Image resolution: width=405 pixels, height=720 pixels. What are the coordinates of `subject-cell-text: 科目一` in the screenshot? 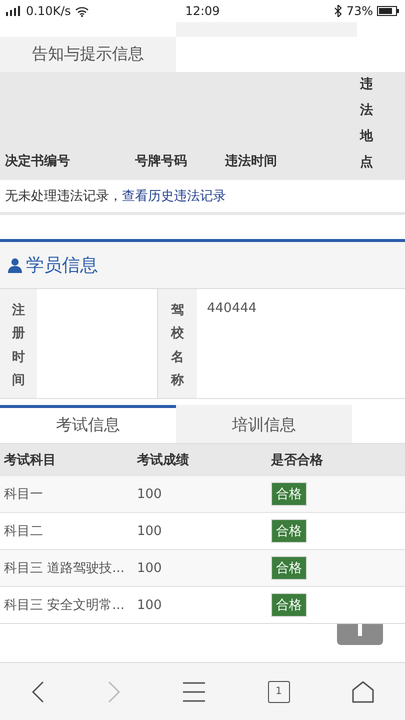 It's located at (24, 494).